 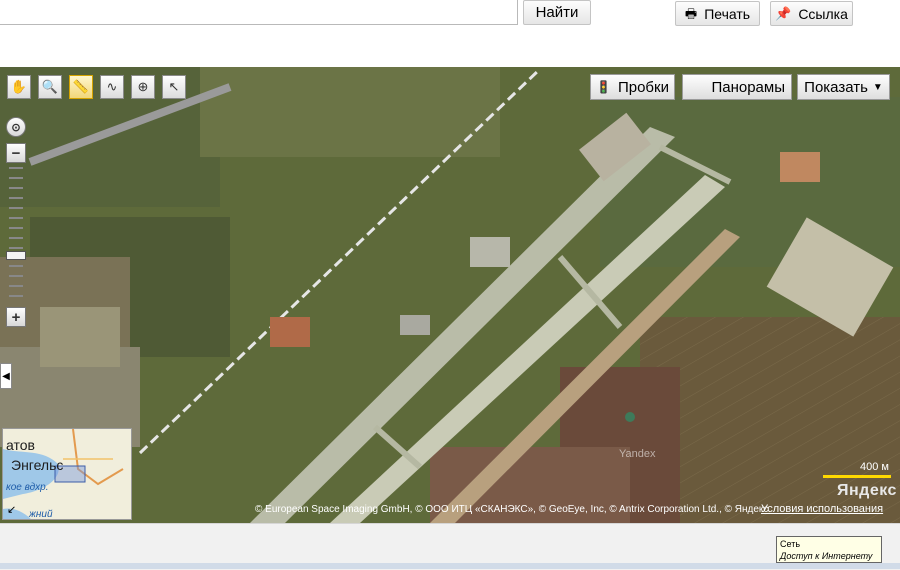 I want to click on marker-icon: ⊕, so click(x=143, y=86).